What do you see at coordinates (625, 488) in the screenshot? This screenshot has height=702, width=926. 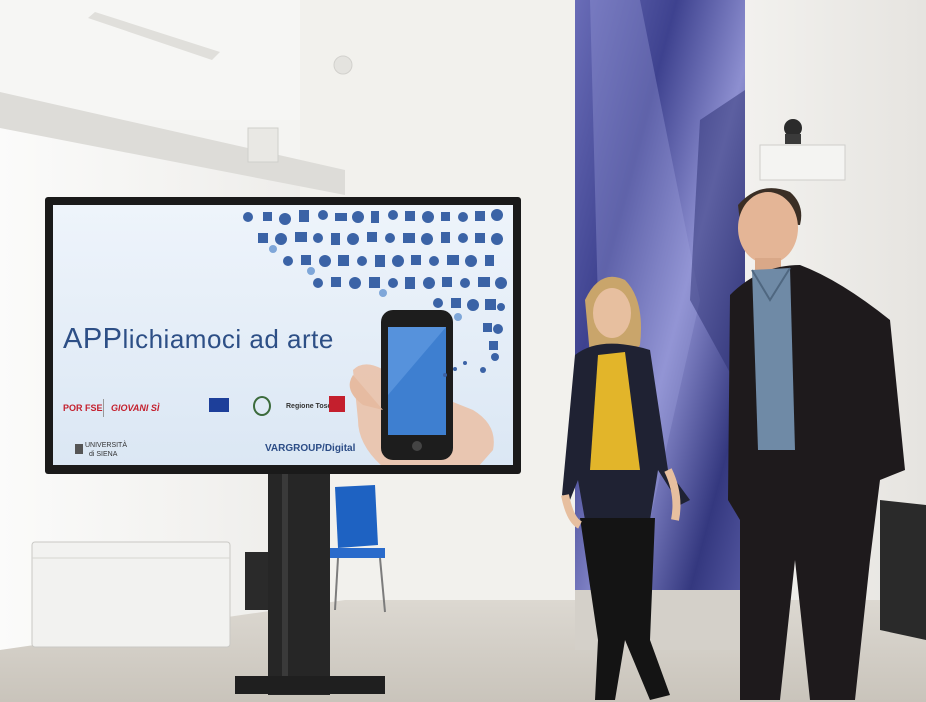 I see `woman-figure` at bounding box center [625, 488].